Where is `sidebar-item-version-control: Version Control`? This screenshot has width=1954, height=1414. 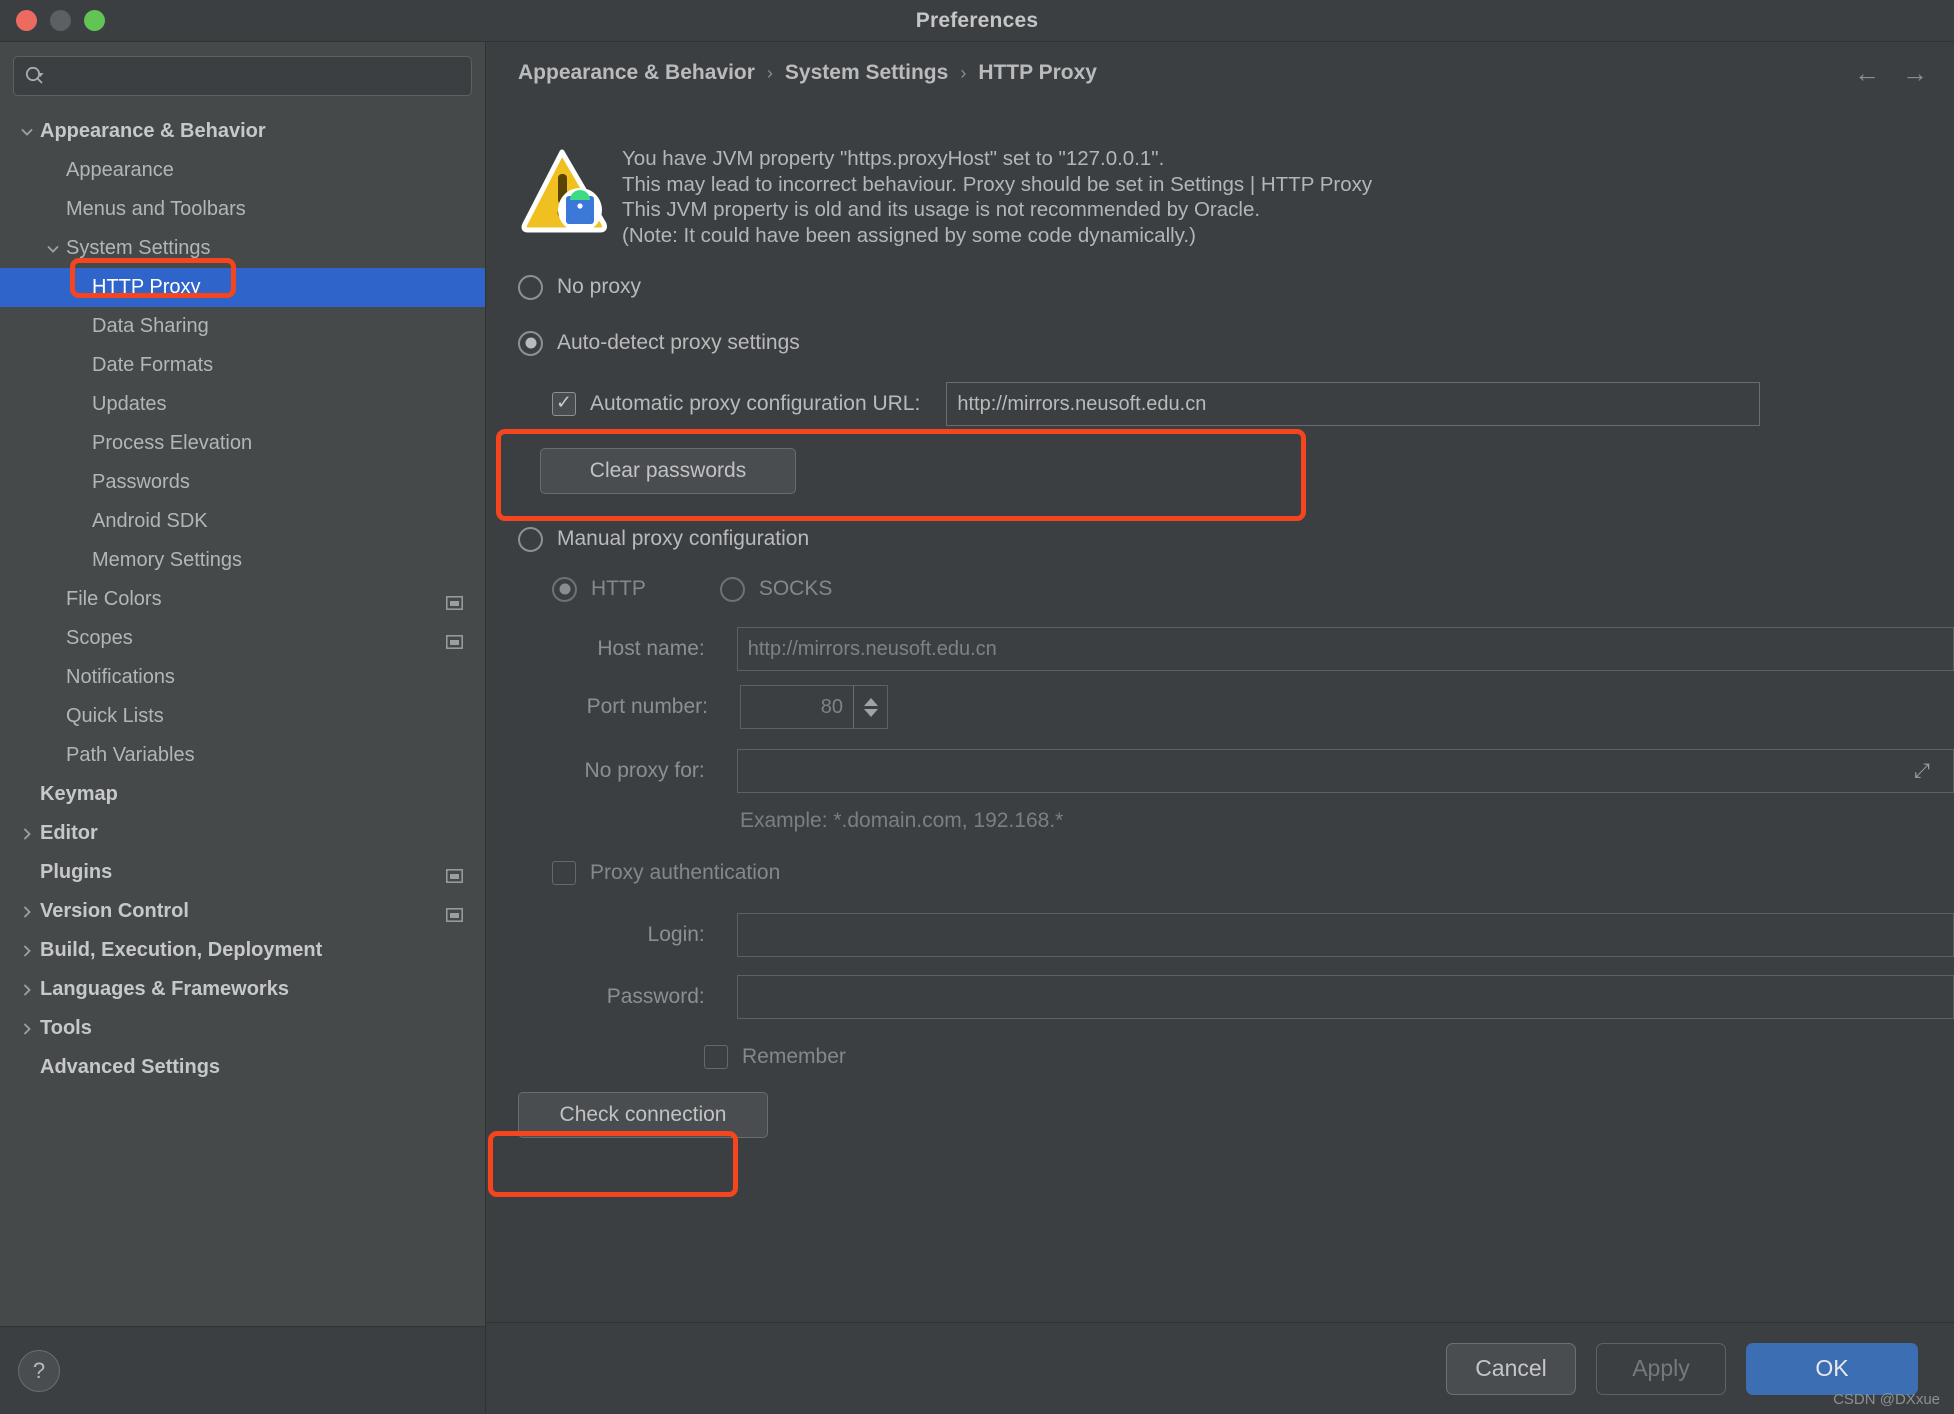
sidebar-item-version-control: Version Control is located at coordinates (242, 911).